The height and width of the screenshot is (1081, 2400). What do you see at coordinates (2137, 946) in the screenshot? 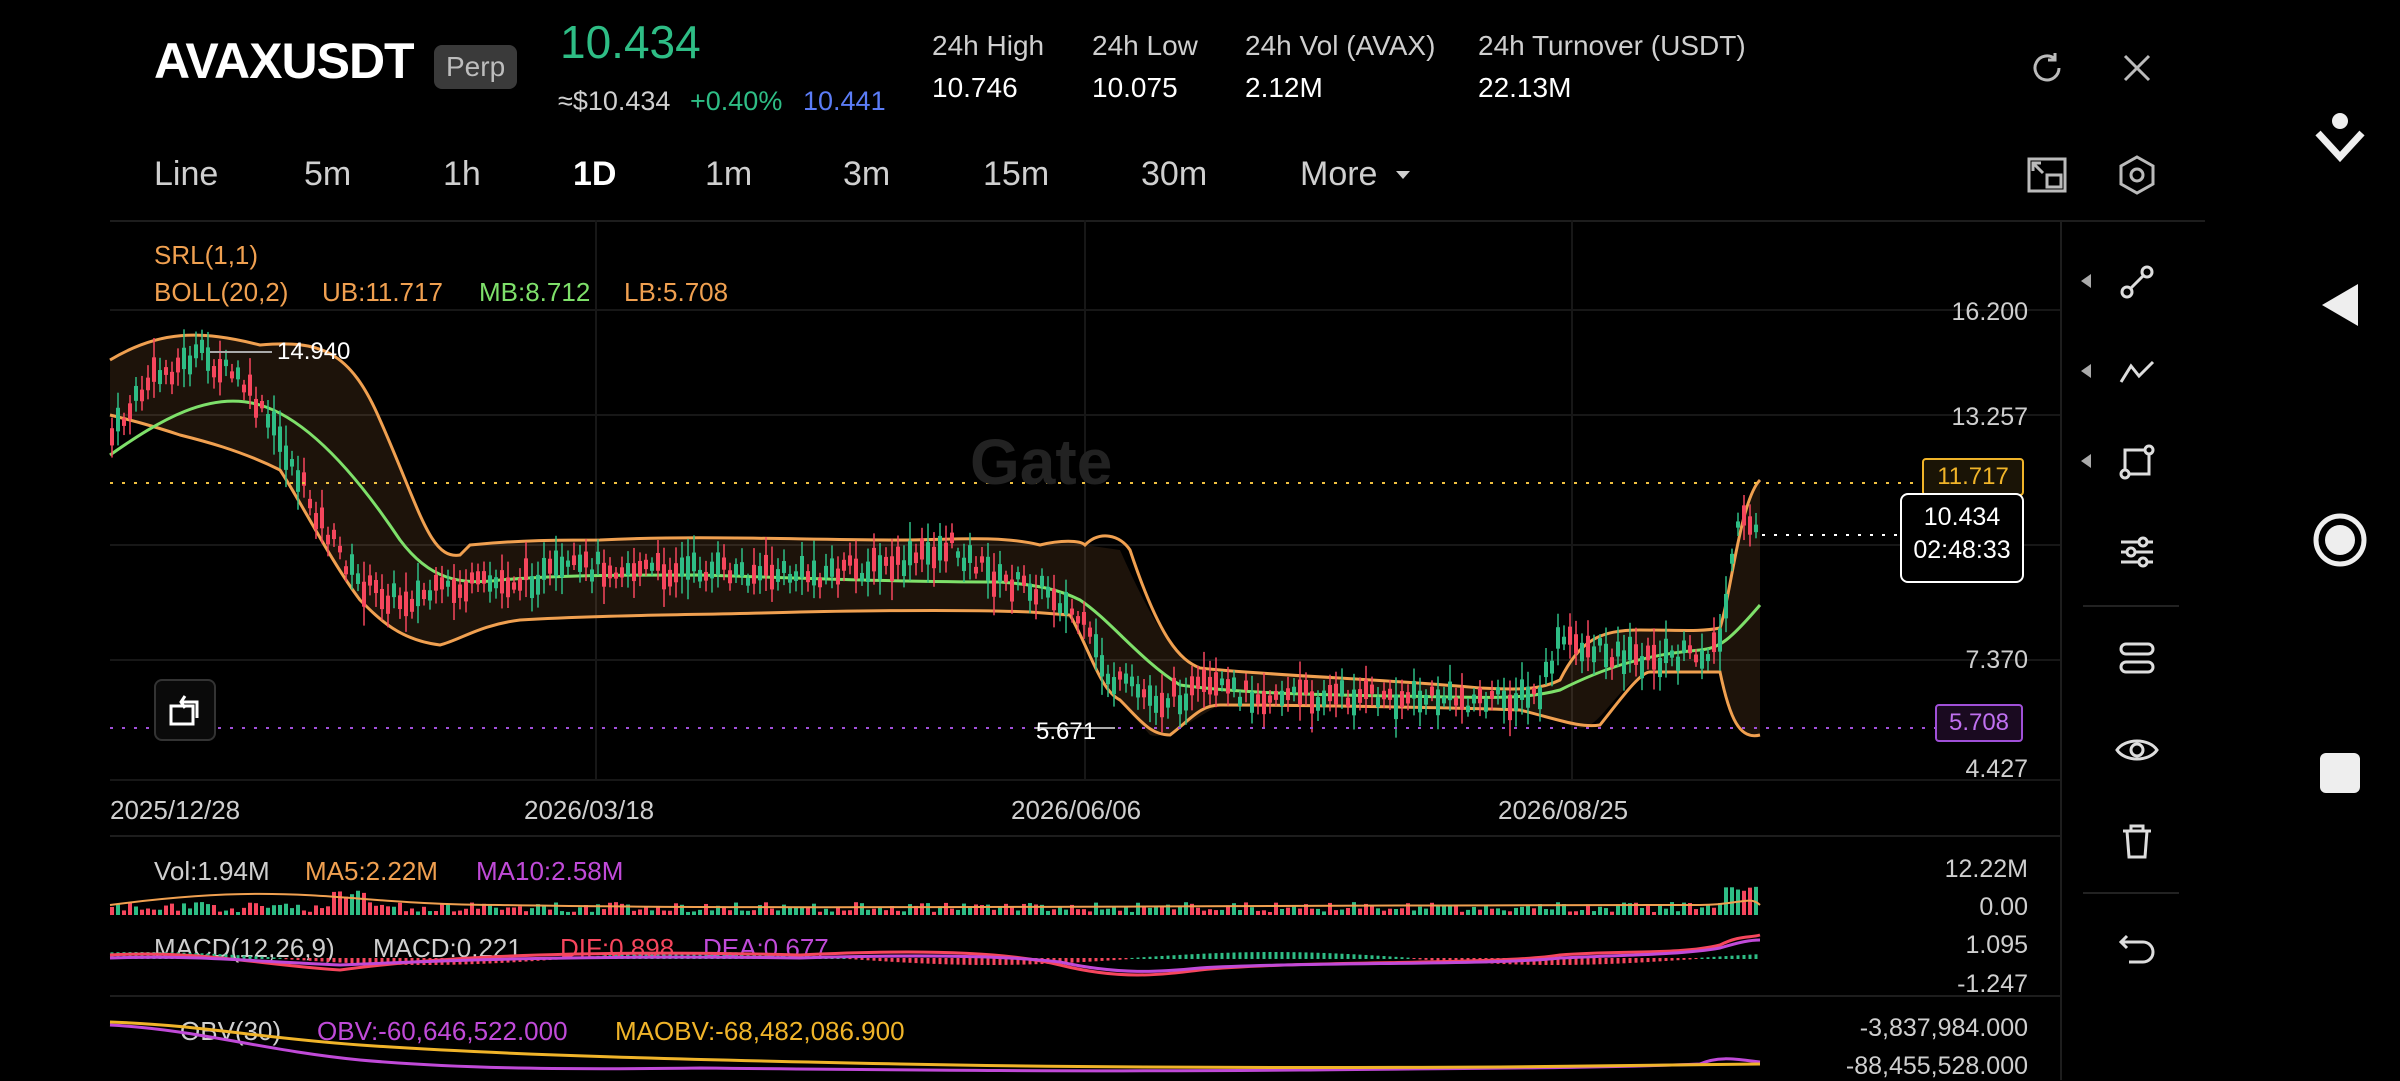
I see `undo-icon` at bounding box center [2137, 946].